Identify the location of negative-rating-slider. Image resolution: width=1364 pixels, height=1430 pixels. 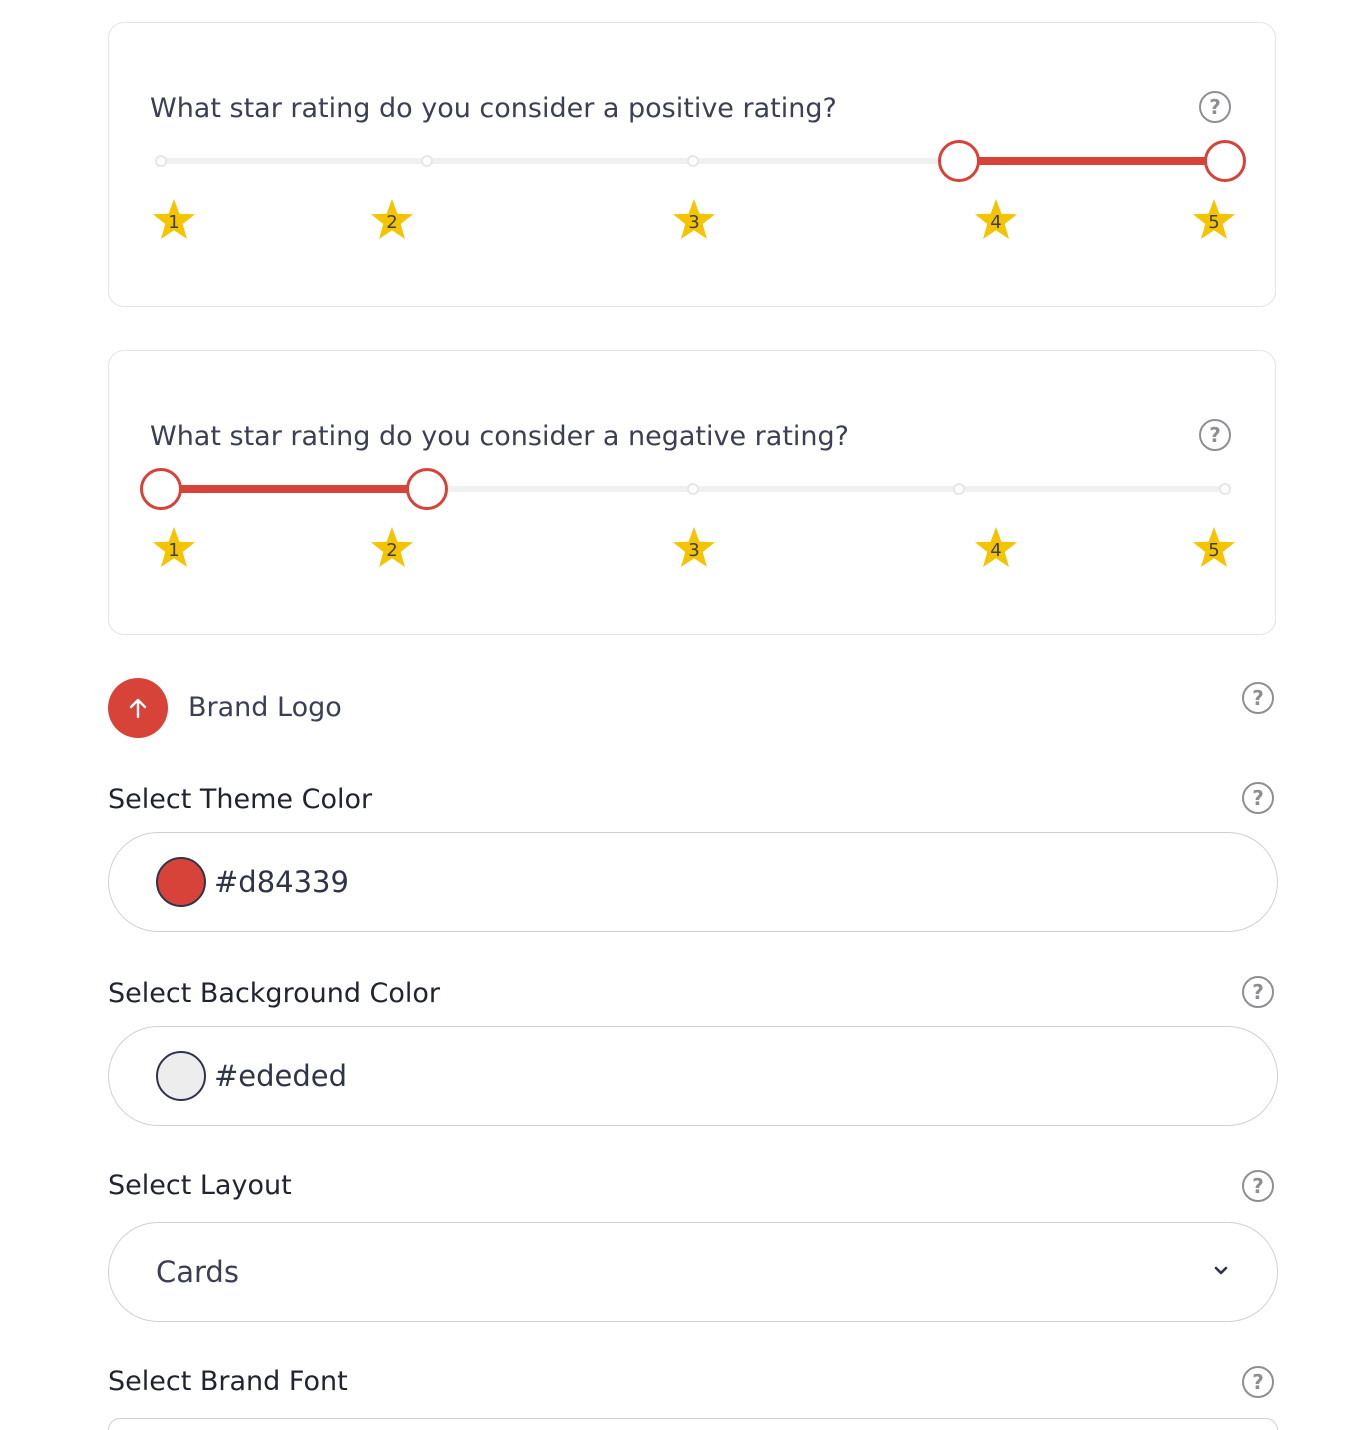
(685, 489).